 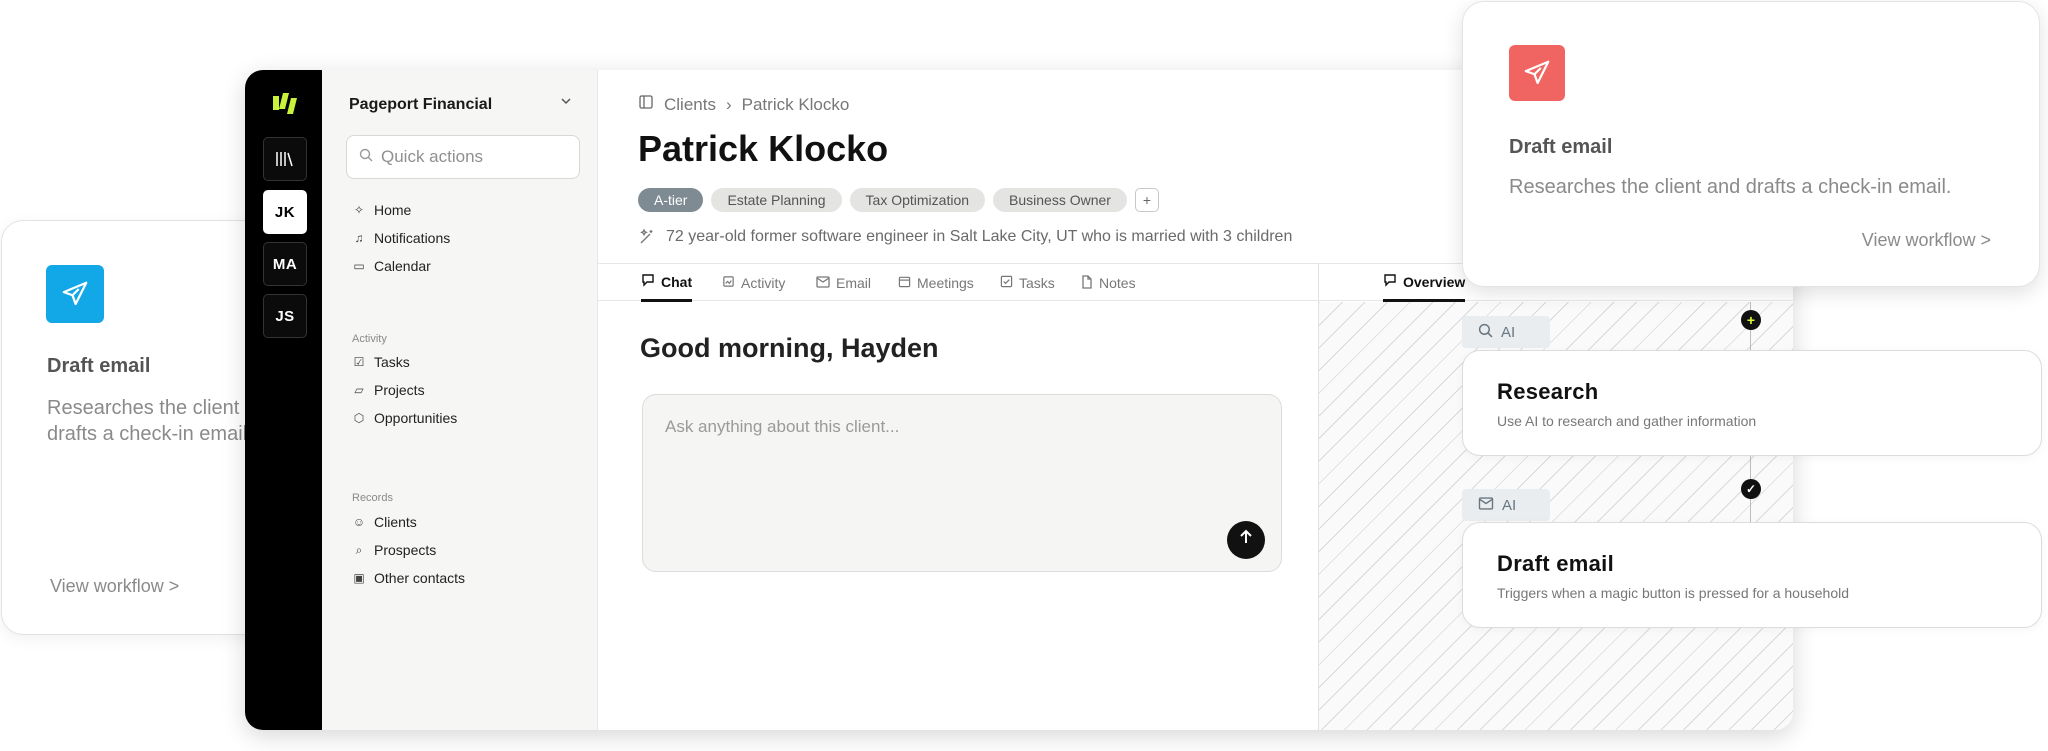 I want to click on arrow-up-icon, so click(x=1246, y=540).